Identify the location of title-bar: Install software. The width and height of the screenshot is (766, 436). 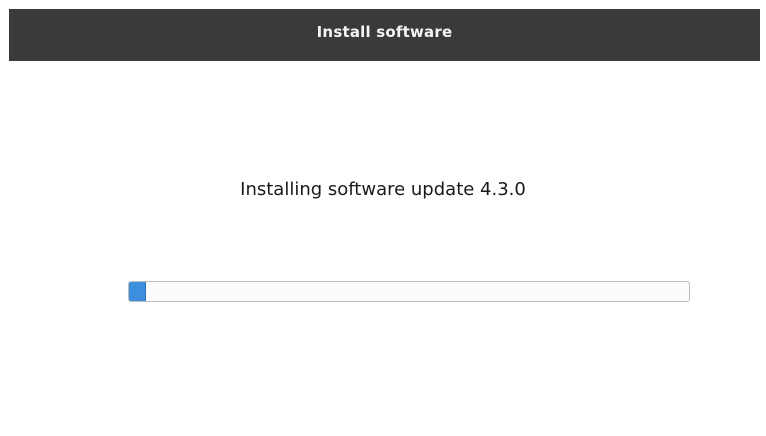
(384, 35).